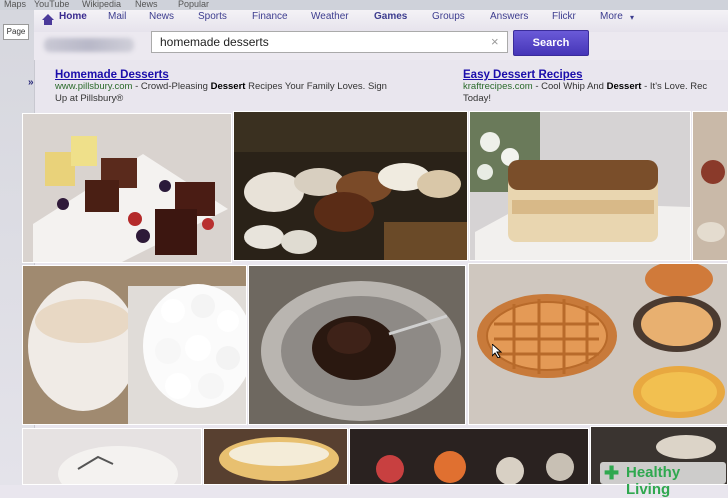 This screenshot has width=728, height=498. Describe the element at coordinates (242, 75) in the screenshot. I see `ad-title-link: Homemade Desserts` at that location.